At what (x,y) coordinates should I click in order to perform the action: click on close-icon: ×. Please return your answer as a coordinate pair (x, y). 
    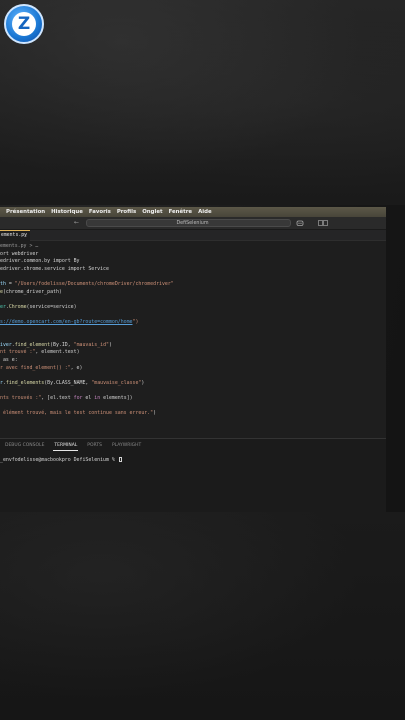
    Looking at the image, I should click on (25, 236).